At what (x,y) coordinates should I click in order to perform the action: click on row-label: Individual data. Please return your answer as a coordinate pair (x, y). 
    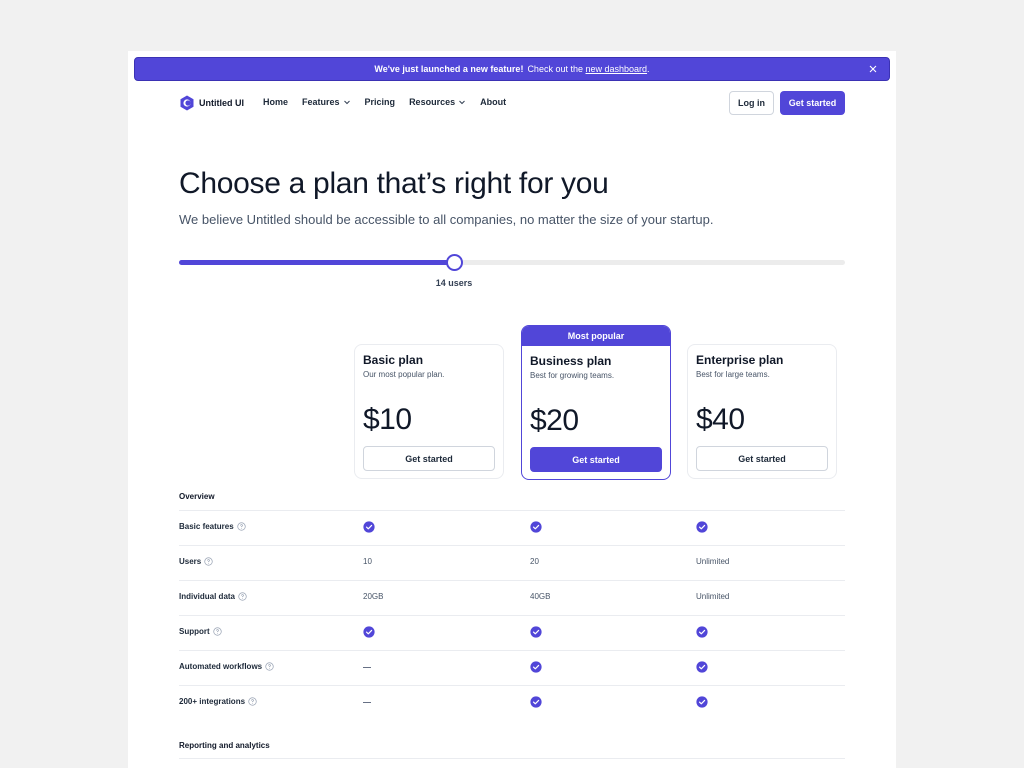
    Looking at the image, I should click on (213, 596).